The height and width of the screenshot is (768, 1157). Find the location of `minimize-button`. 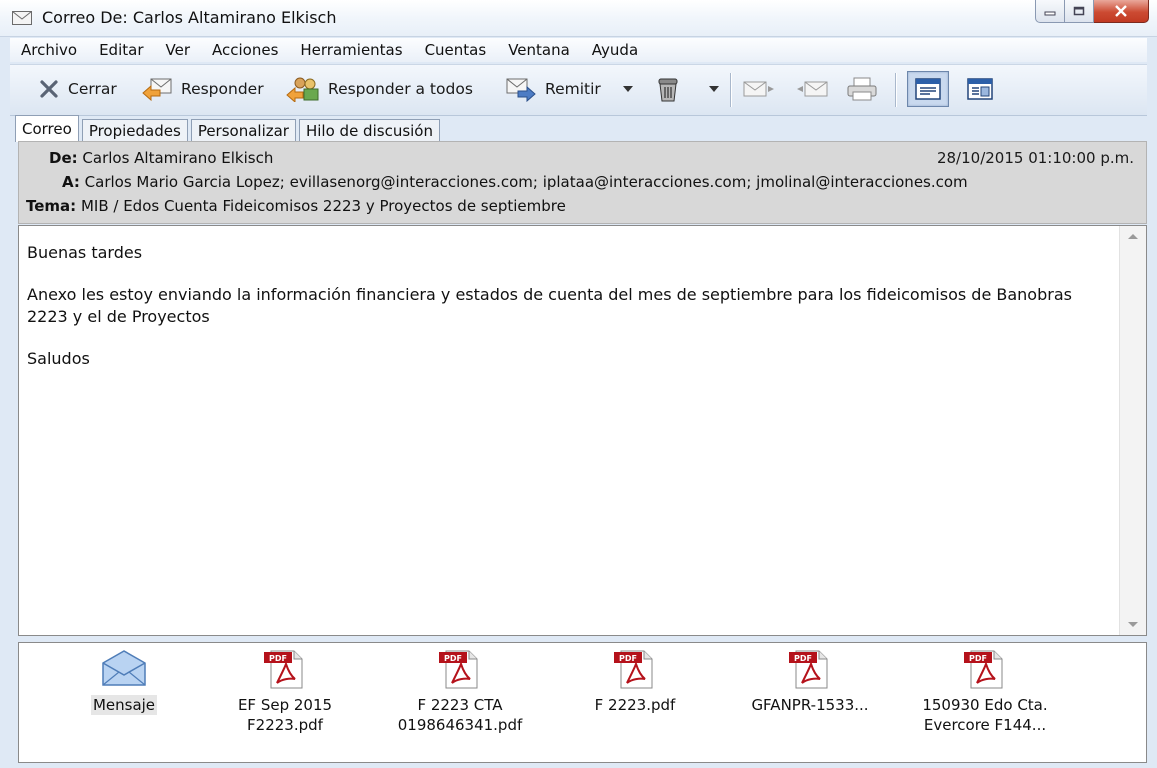

minimize-button is located at coordinates (1050, 11).